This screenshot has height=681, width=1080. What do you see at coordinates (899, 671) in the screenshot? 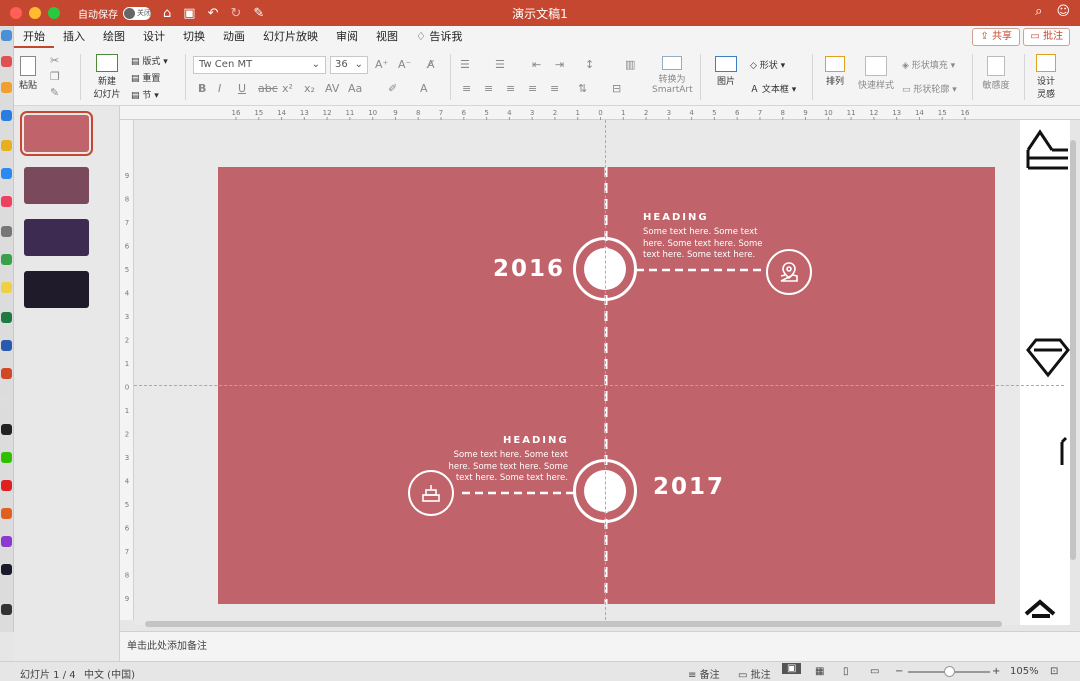
I see `zoom-out-icon: −` at bounding box center [899, 671].